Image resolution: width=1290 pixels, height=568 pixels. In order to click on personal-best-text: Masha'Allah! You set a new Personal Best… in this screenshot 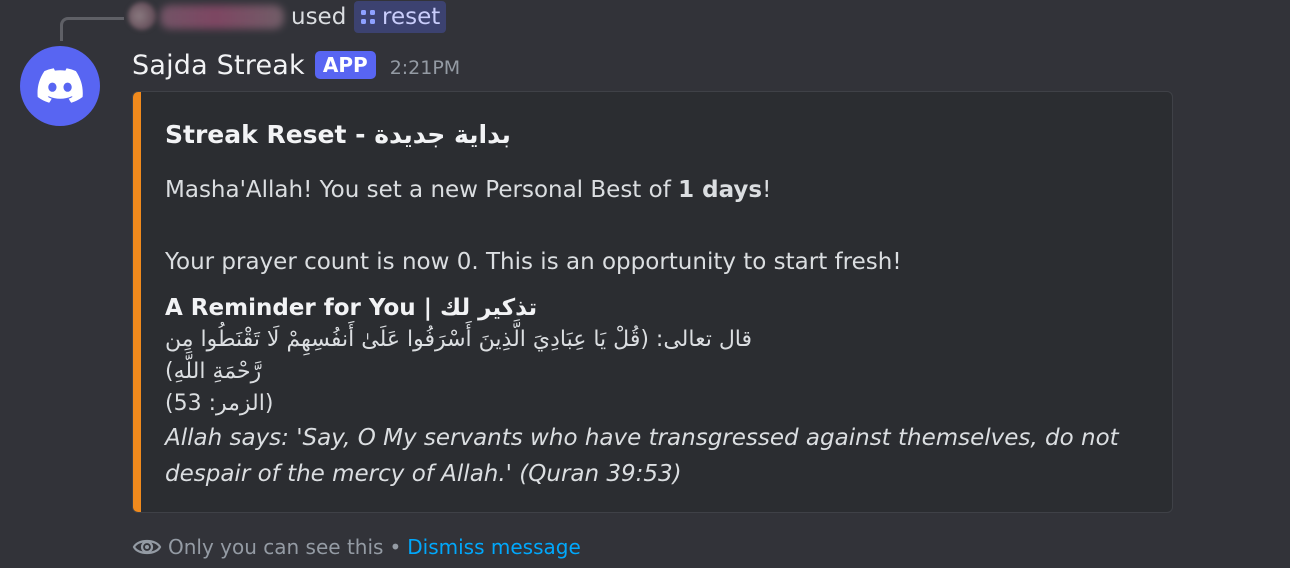, I will do `click(655, 190)`.